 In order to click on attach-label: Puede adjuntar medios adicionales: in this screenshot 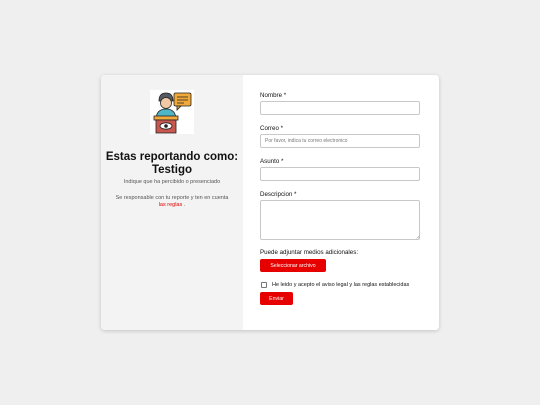, I will do `click(309, 252)`.